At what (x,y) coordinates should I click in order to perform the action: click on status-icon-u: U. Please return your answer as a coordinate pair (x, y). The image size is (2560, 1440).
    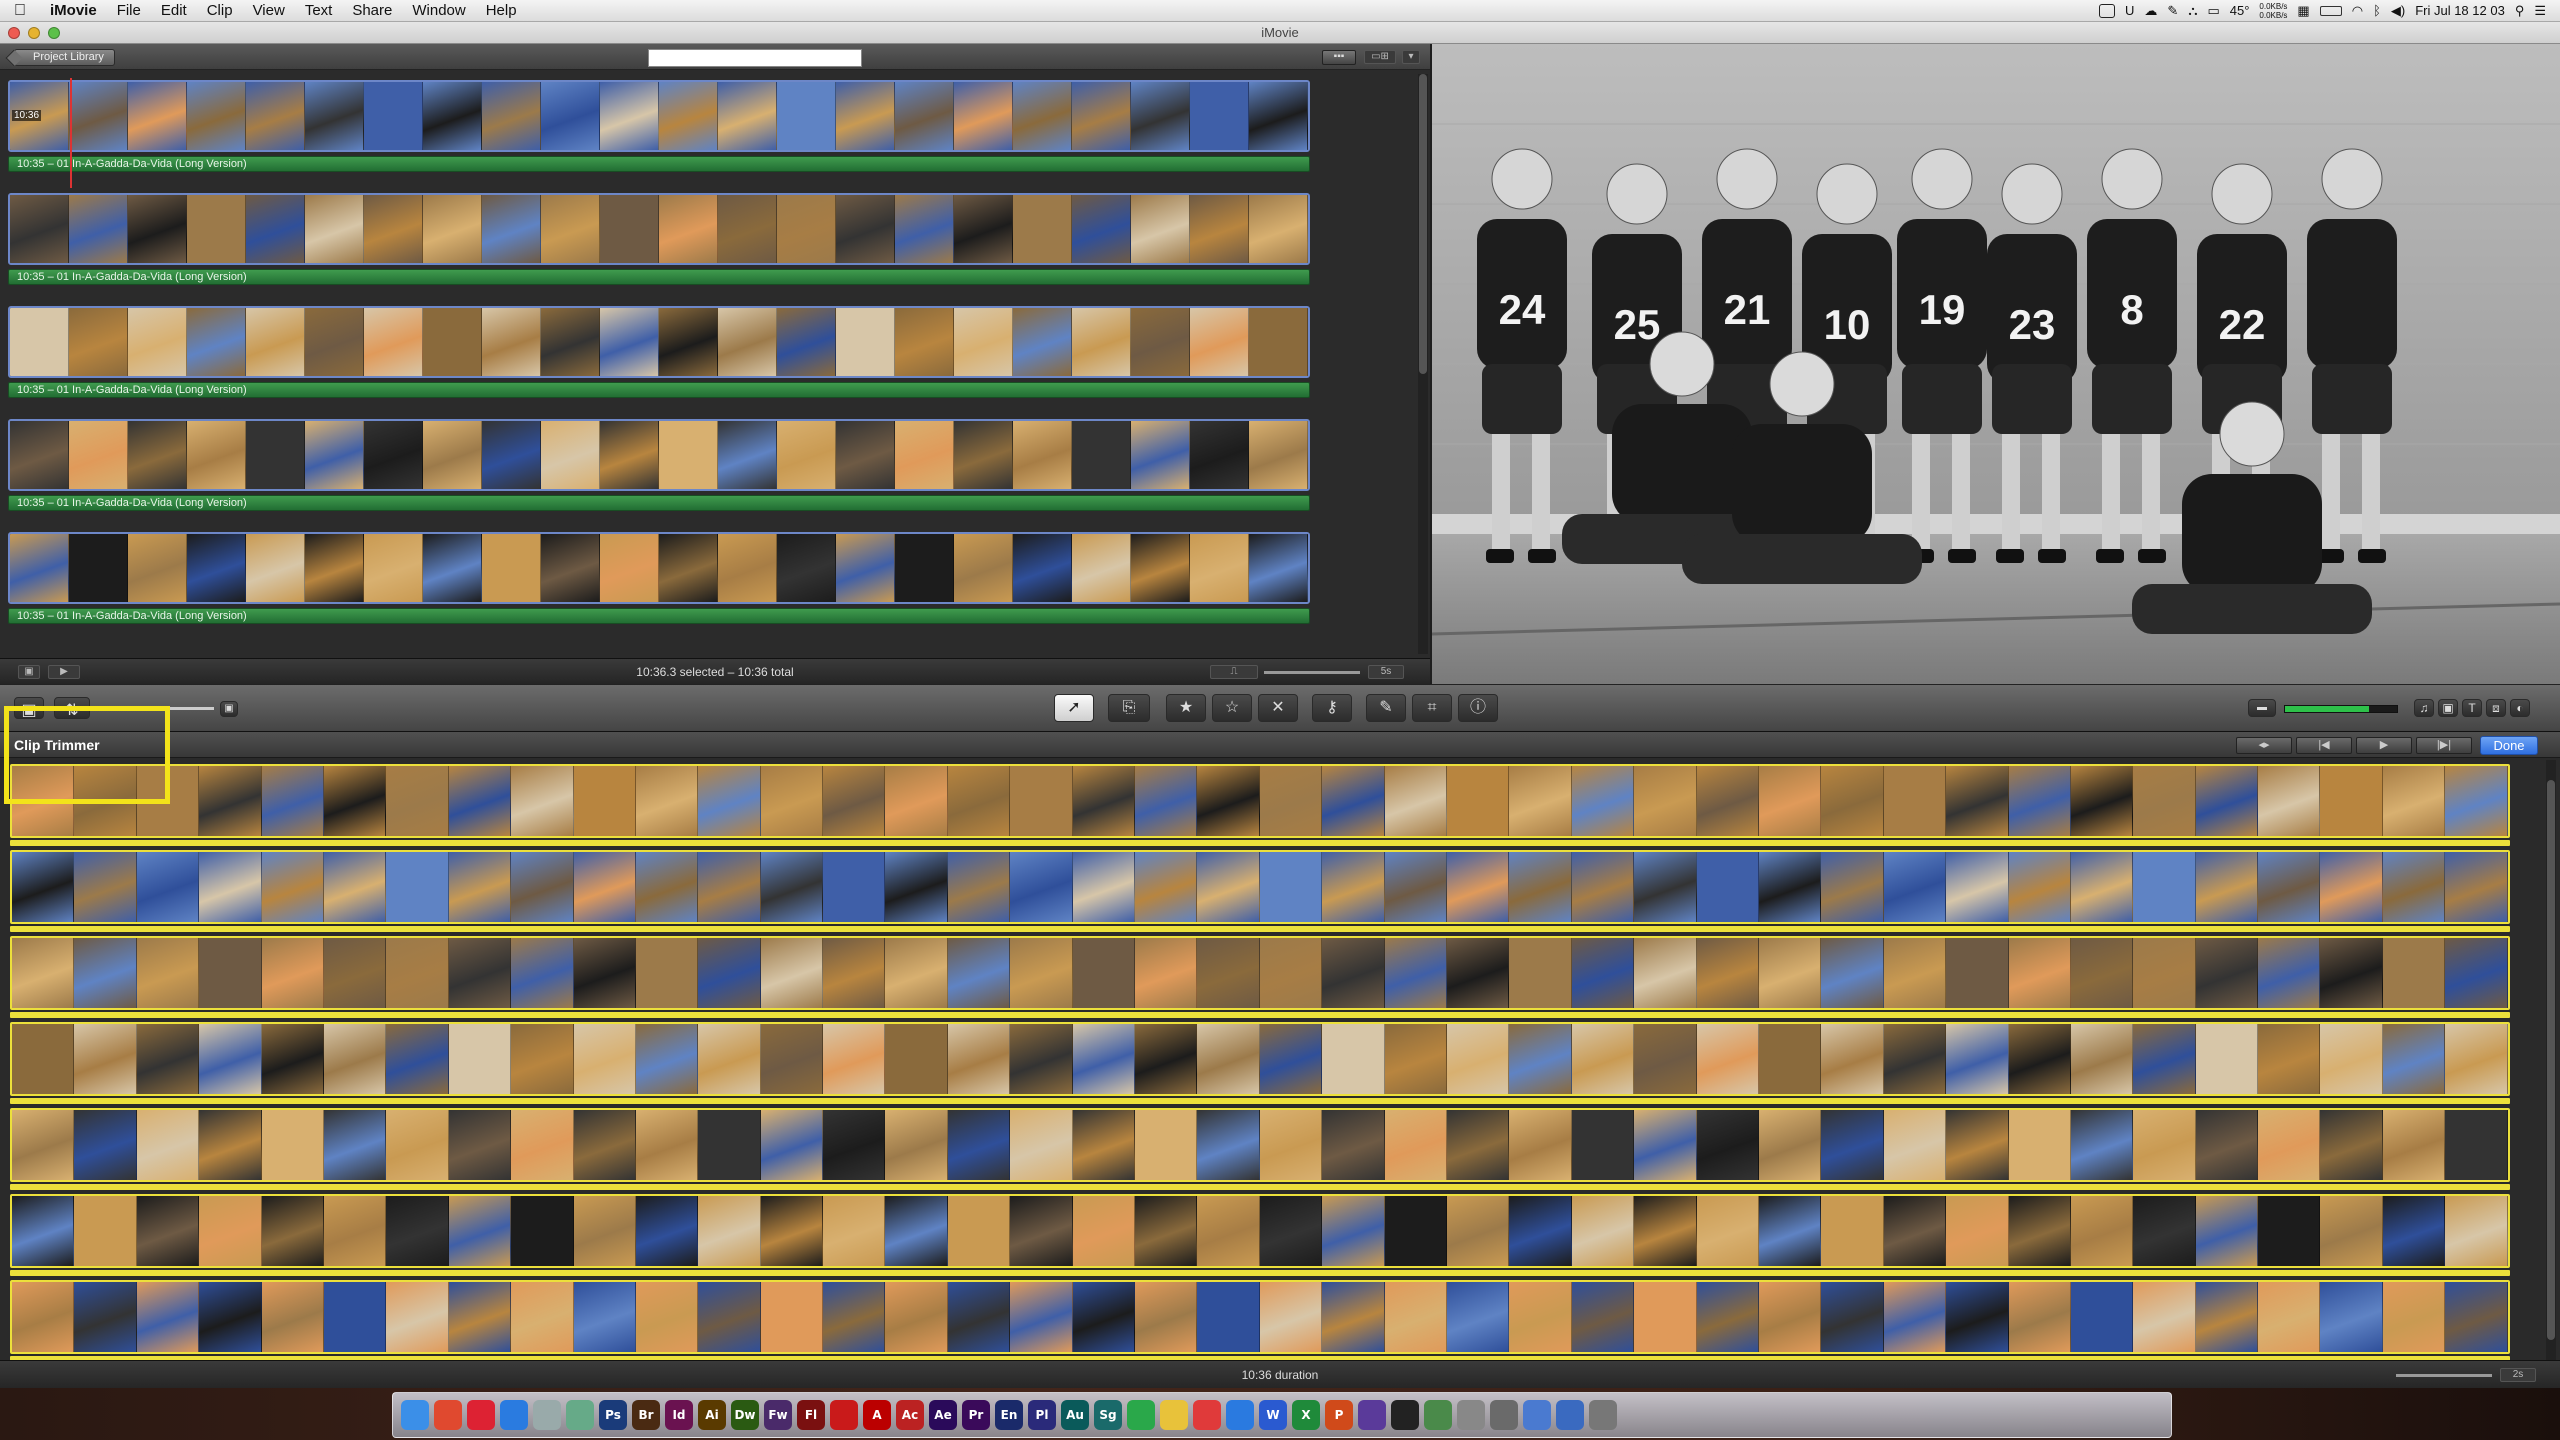
    Looking at the image, I should click on (2129, 10).